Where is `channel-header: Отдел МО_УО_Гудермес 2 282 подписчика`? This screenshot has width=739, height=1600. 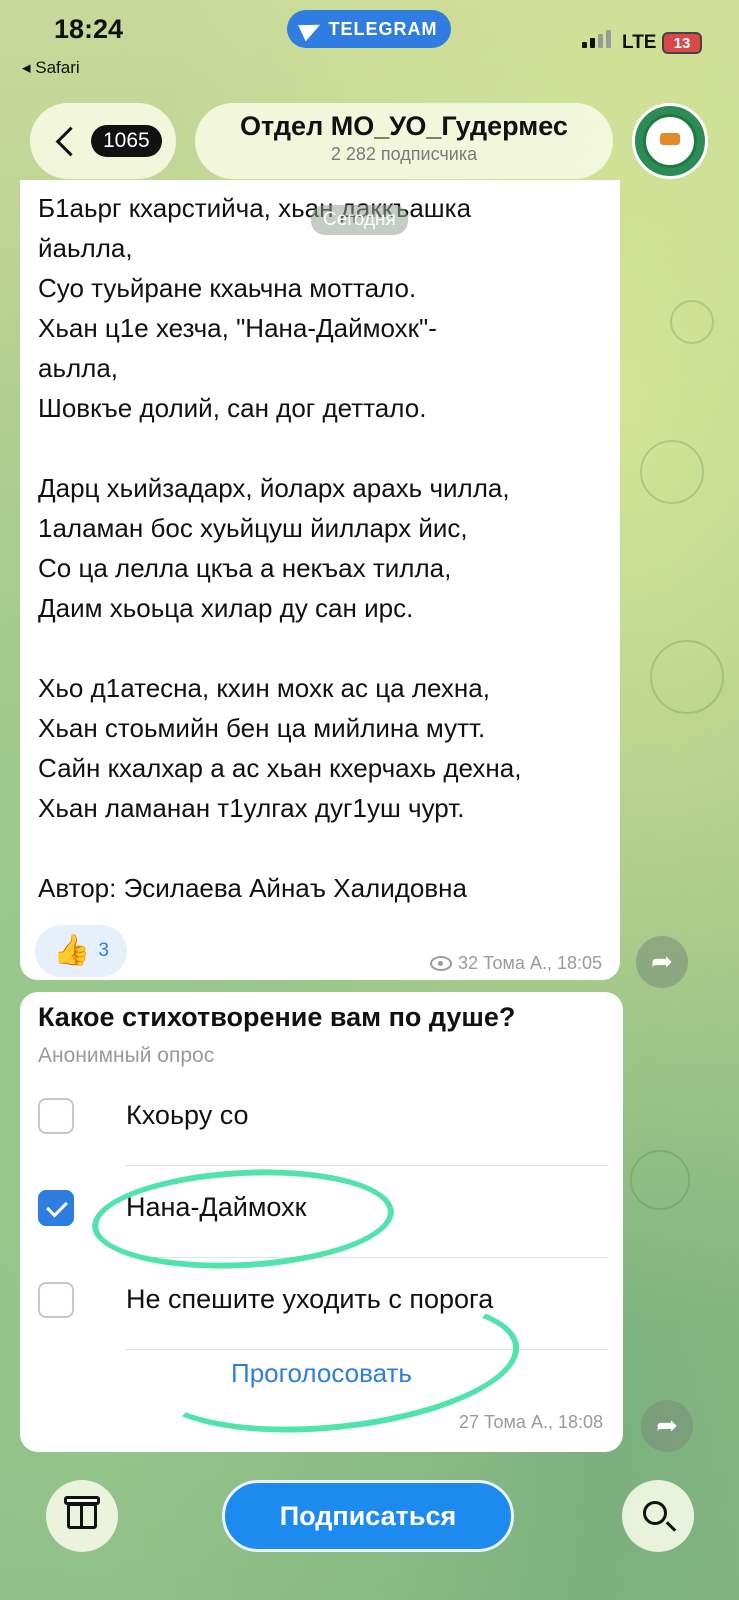 channel-header: Отдел МО_УО_Гудермес 2 282 подписчика is located at coordinates (404, 141).